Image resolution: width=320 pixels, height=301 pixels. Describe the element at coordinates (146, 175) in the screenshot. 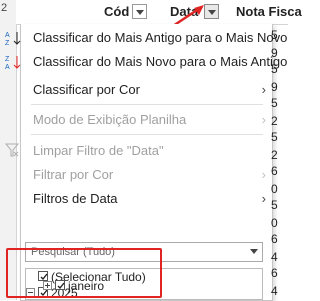

I see `menu-filter-by-color: Filtrar por Cor ›` at that location.